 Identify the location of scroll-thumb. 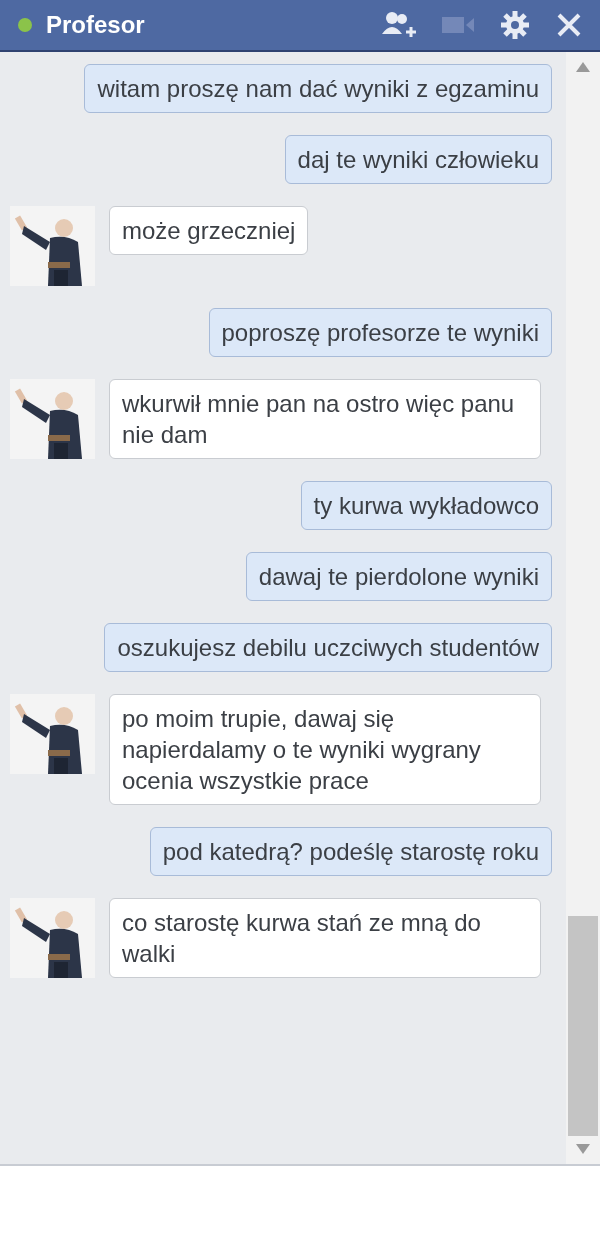
(583, 1026).